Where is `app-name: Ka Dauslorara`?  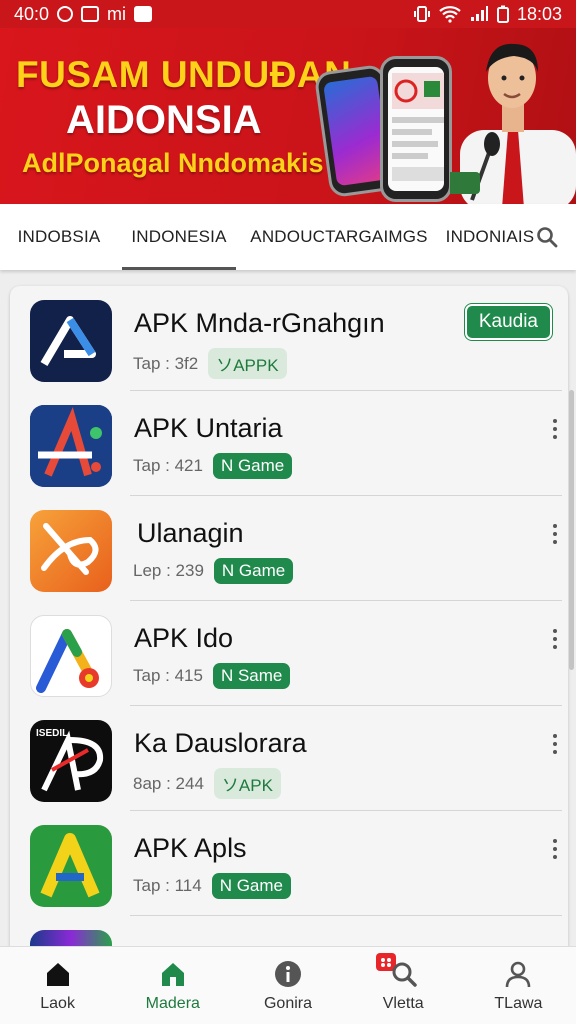 app-name: Ka Dauslorara is located at coordinates (220, 743).